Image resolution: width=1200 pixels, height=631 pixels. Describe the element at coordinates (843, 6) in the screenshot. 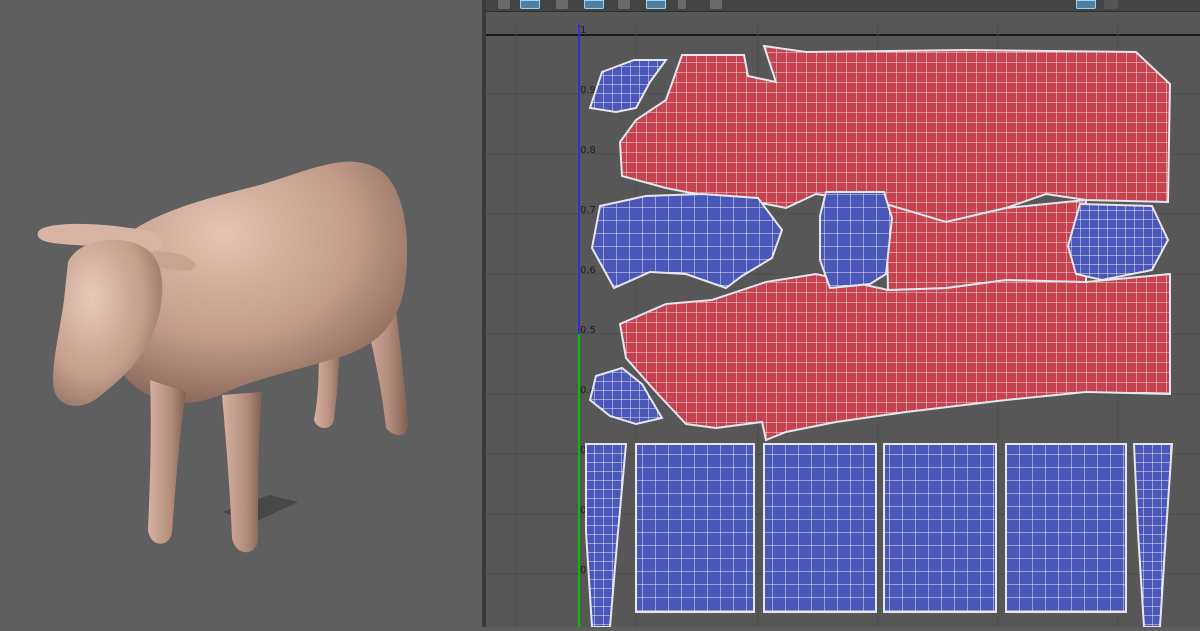

I see `uv-toolbar` at that location.